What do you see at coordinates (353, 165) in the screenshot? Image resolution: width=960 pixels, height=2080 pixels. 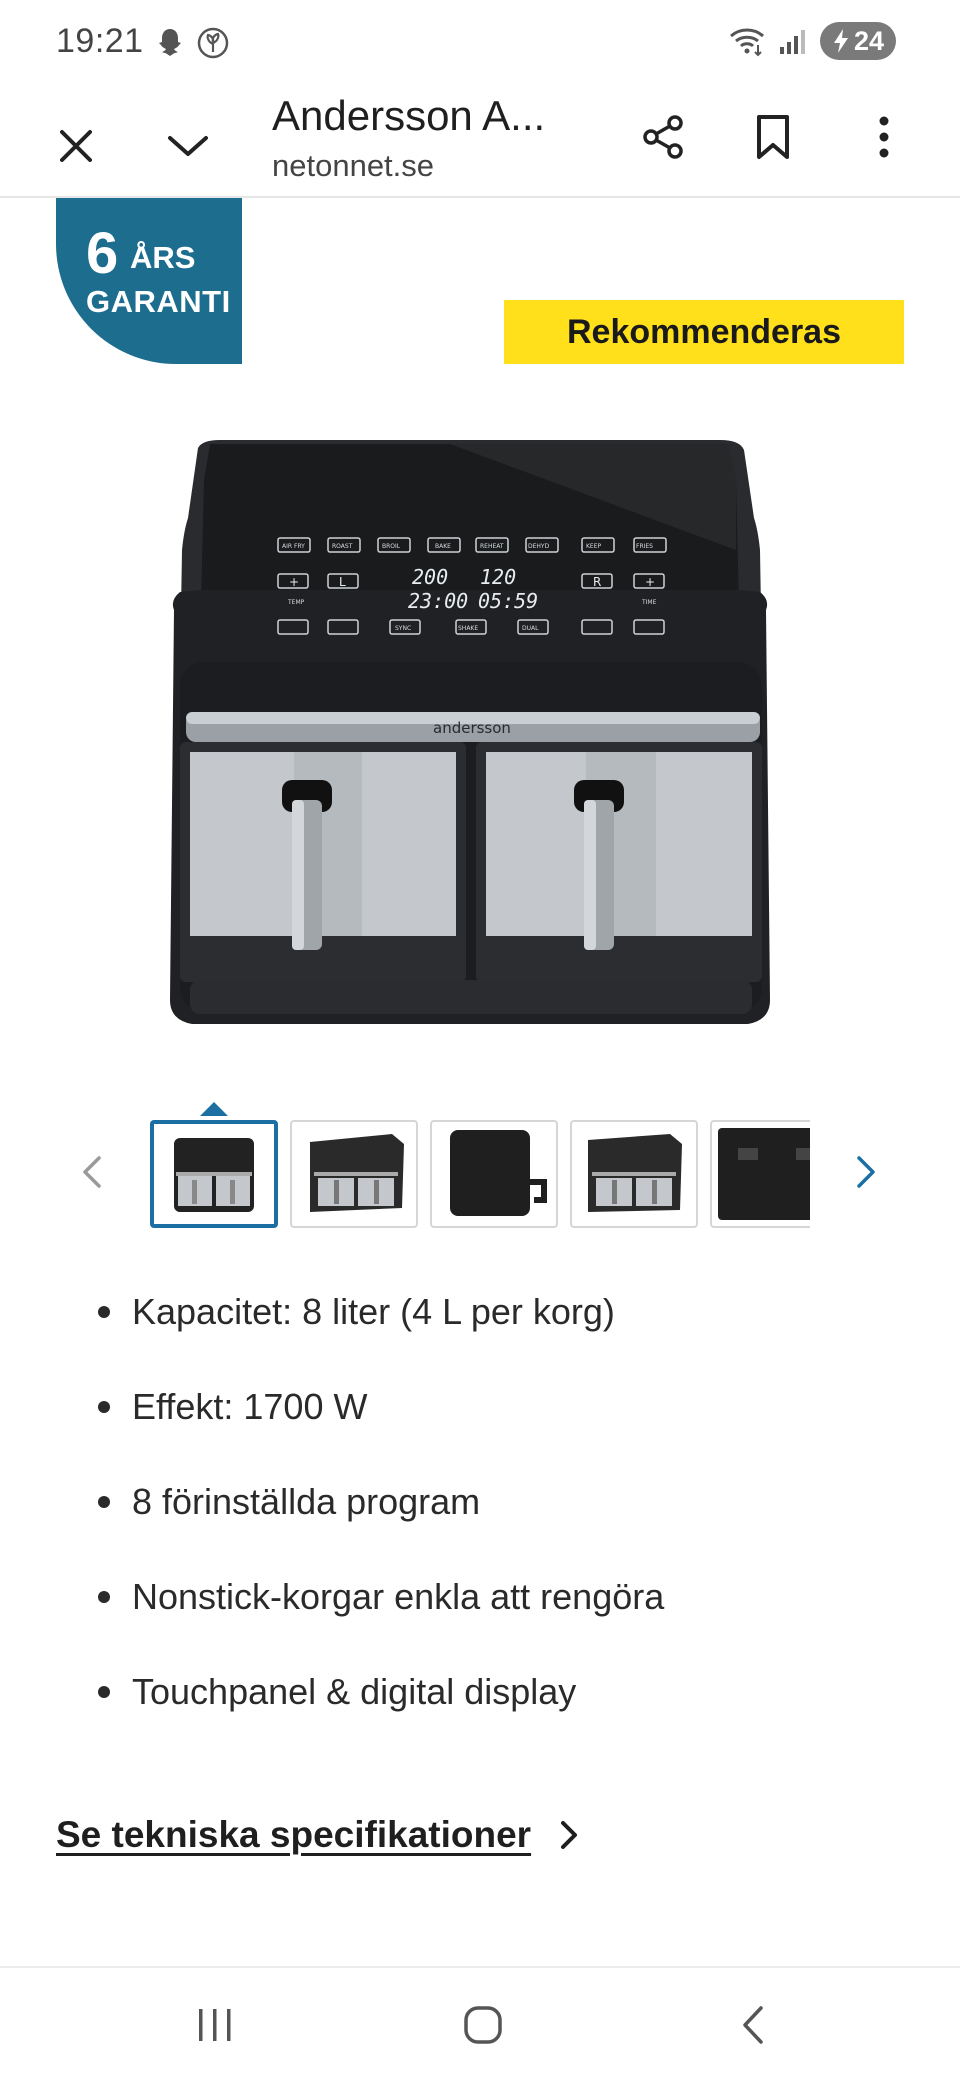 I see `page-domain: netonnet.se` at bounding box center [353, 165].